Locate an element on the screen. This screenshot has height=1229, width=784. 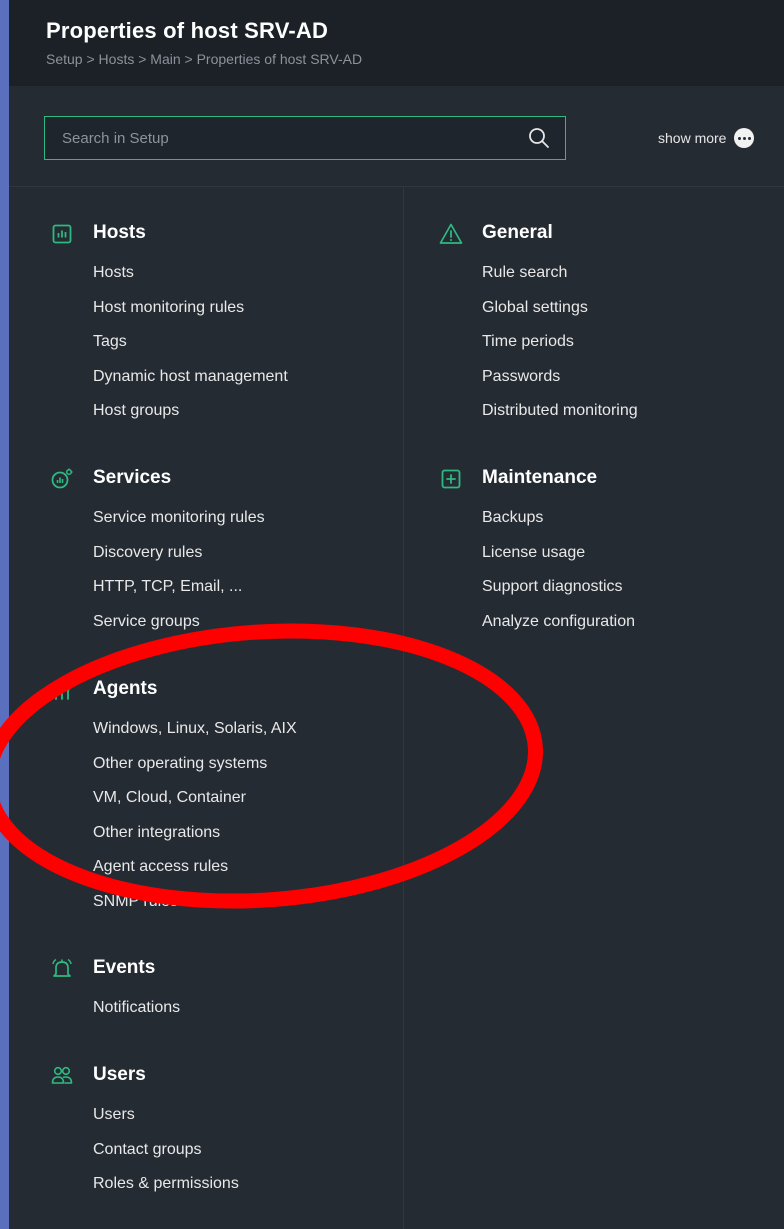
menu-item-notifications: Notifications is located at coordinates (136, 1015).